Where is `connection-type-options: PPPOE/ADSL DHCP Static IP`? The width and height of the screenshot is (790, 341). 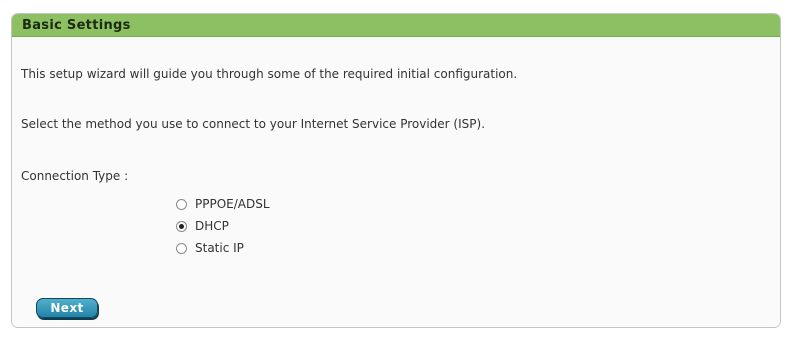 connection-type-options: PPPOE/ADSL DHCP Static IP is located at coordinates (223, 226).